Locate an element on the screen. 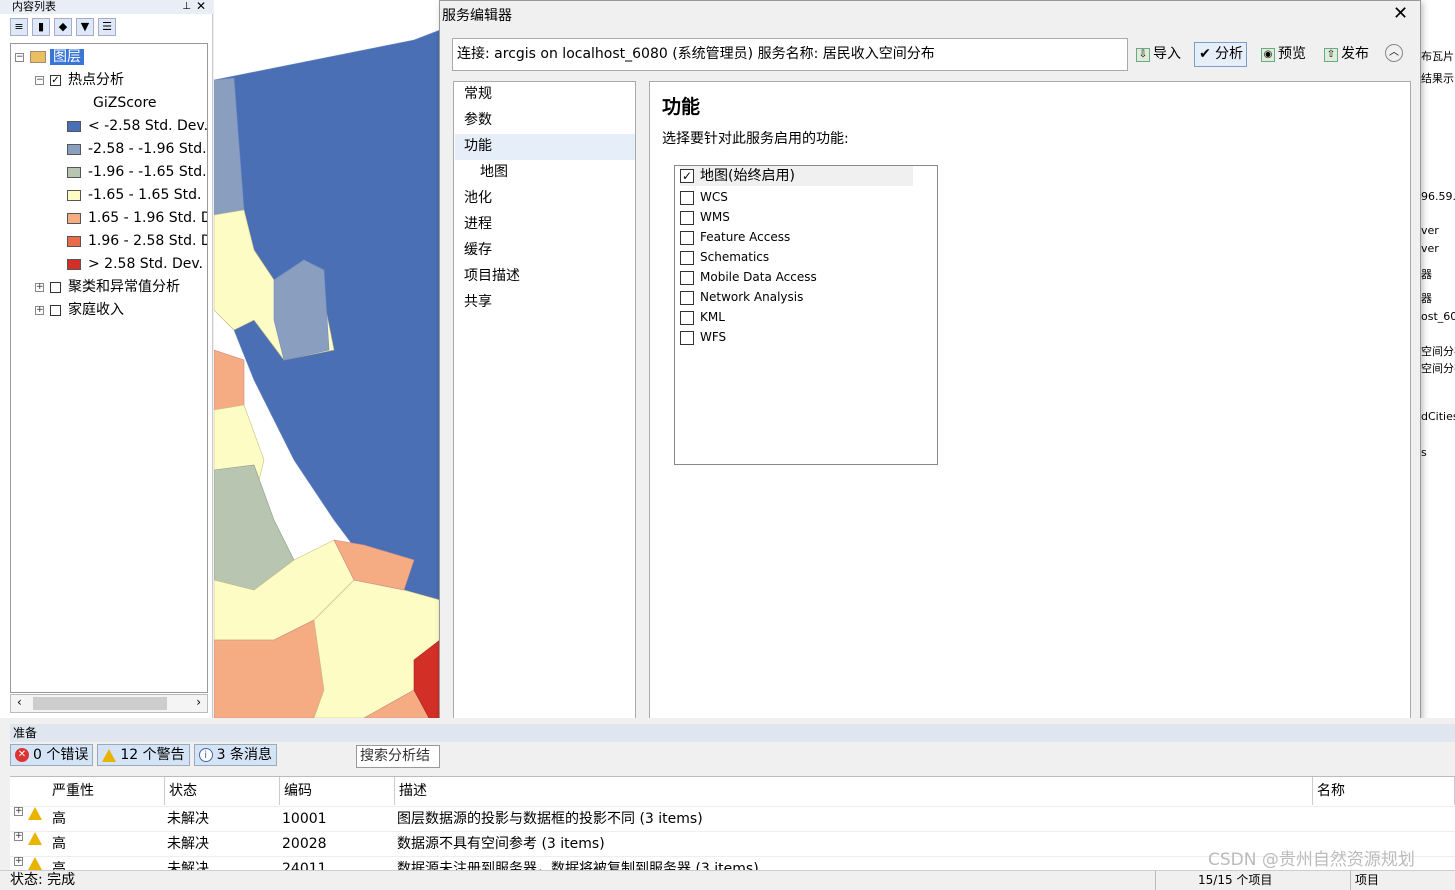 The width and height of the screenshot is (1455, 890). background-text-fragment: ver is located at coordinates (1430, 248).